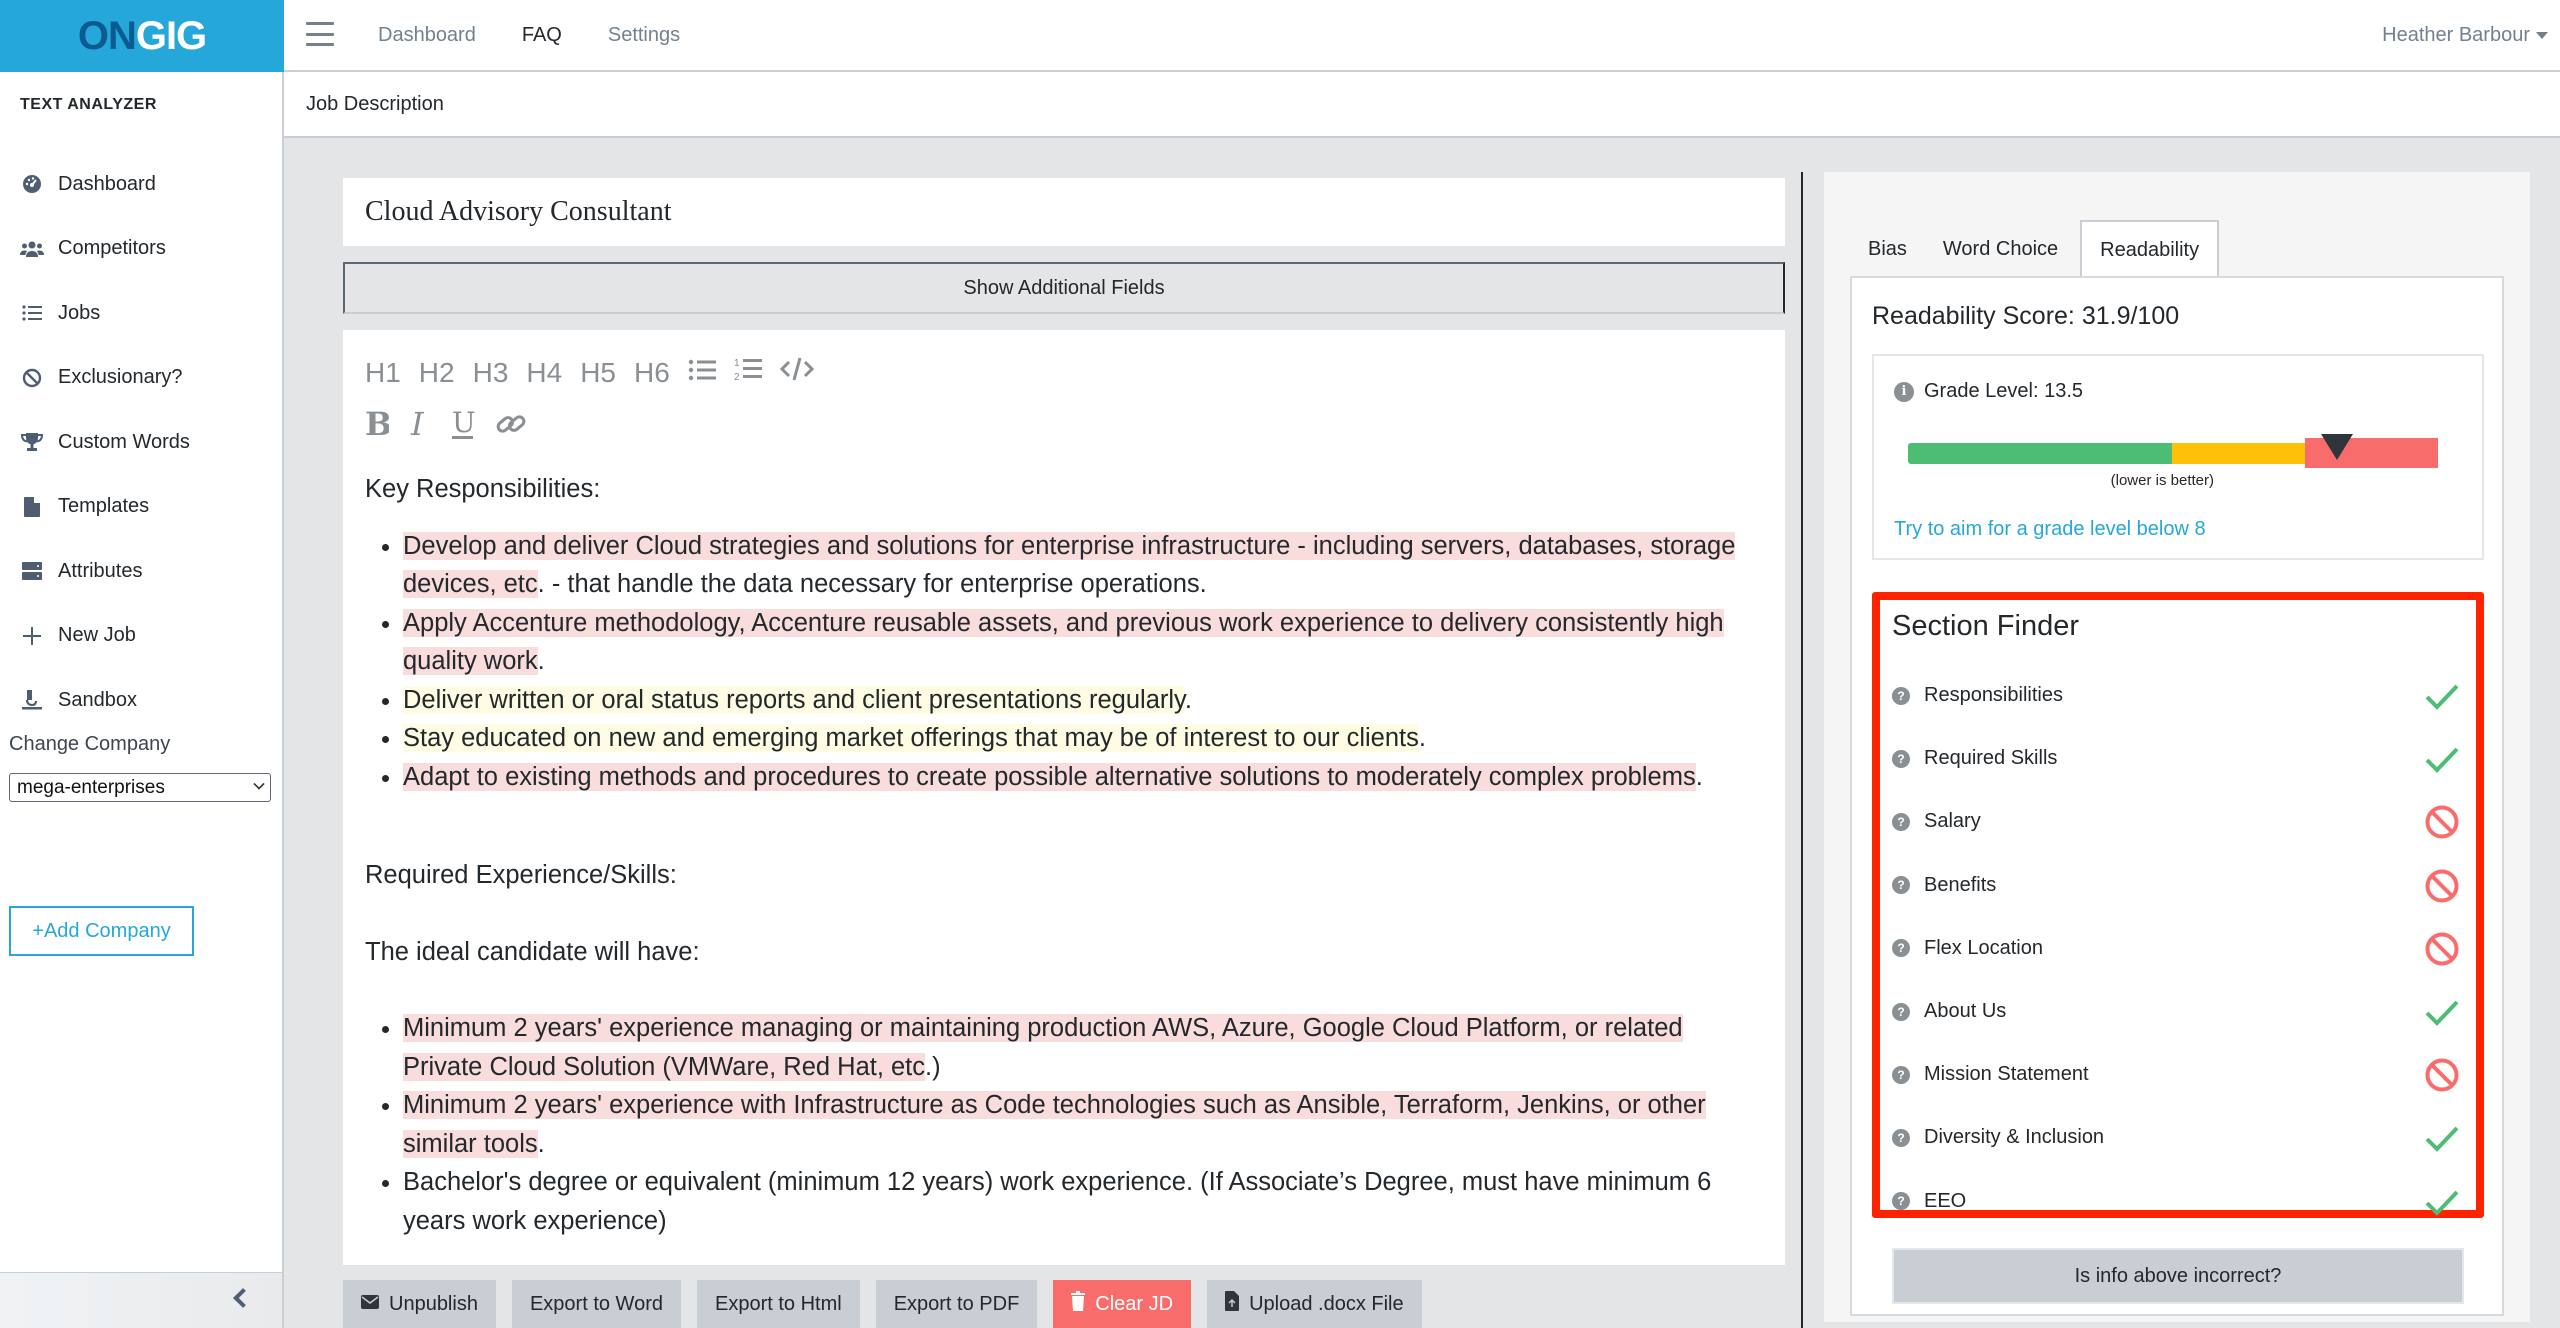 The height and width of the screenshot is (1328, 2560). What do you see at coordinates (532, 951) in the screenshot?
I see `section-intro: The ideal candidate will have:` at bounding box center [532, 951].